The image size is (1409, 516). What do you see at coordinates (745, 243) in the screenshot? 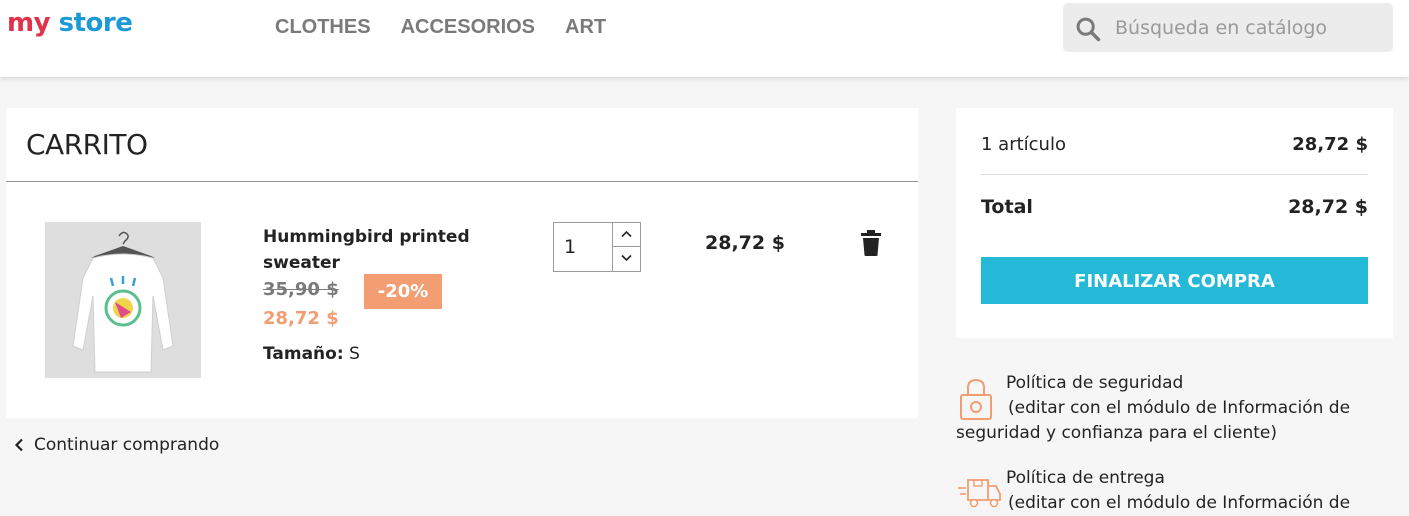
I see `line-total: 28,72 $` at bounding box center [745, 243].